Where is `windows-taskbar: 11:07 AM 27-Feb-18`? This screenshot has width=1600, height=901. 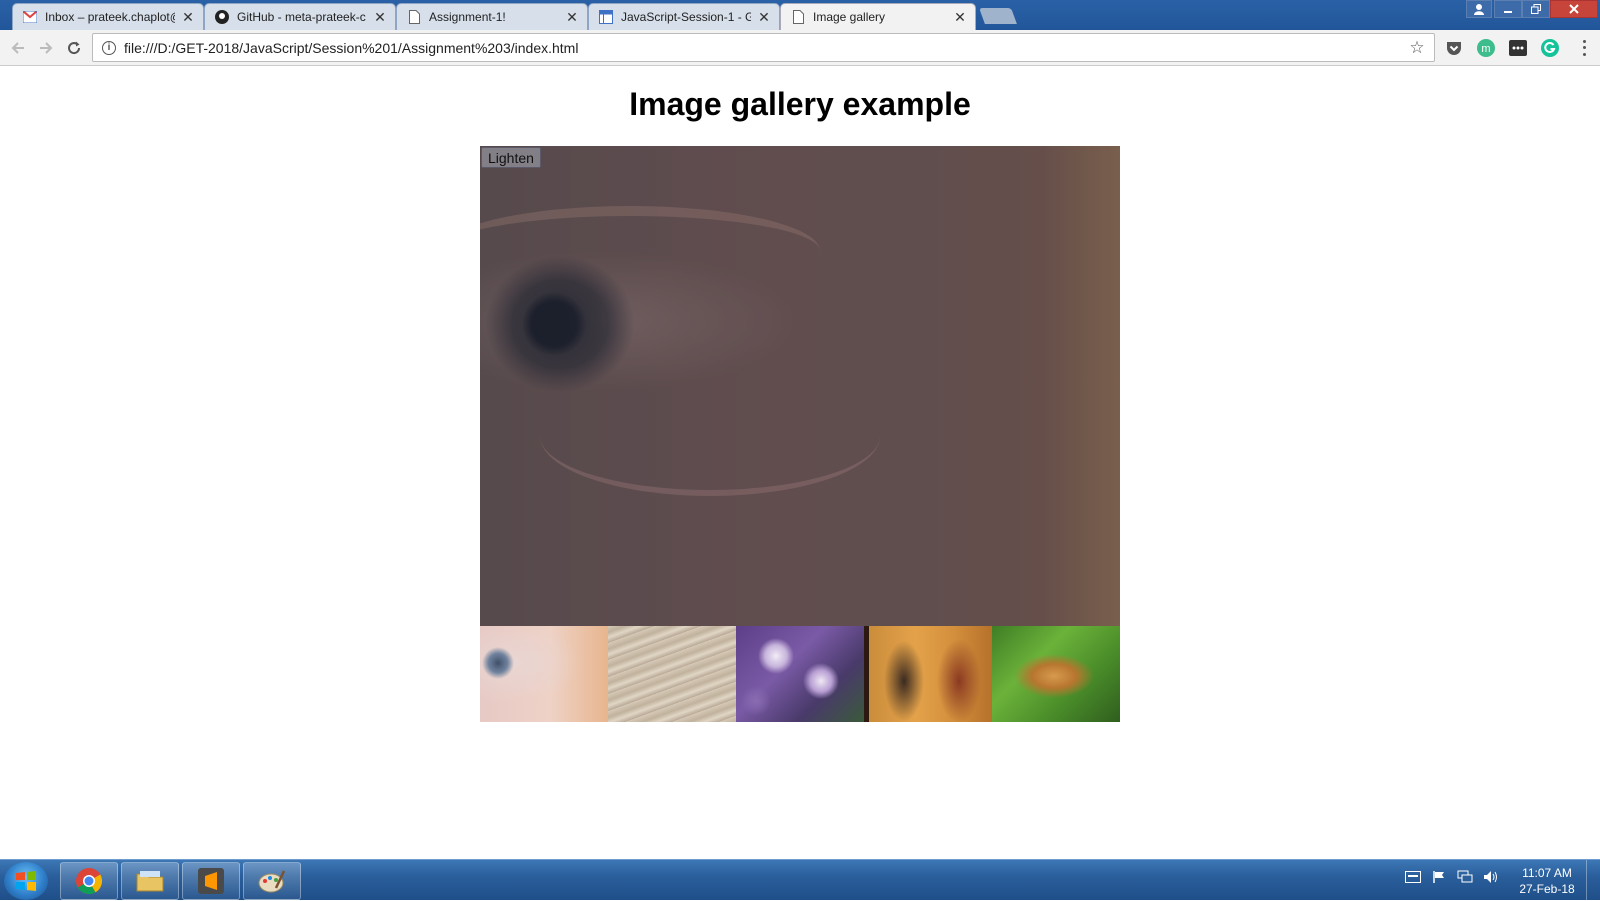
windows-taskbar: 11:07 AM 27-Feb-18 is located at coordinates (800, 880).